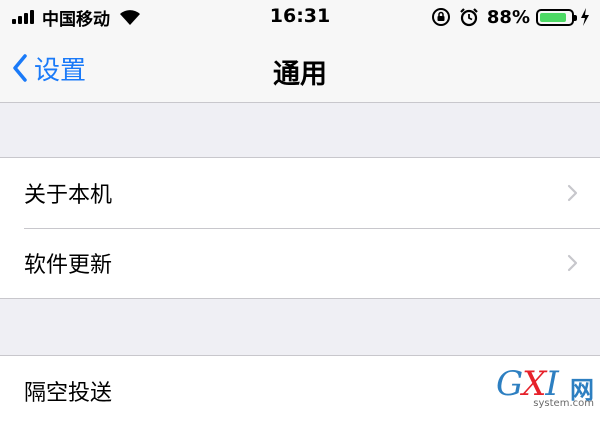 The height and width of the screenshot is (426, 600). What do you see at coordinates (300, 74) in the screenshot?
I see `page-title: 通用` at bounding box center [300, 74].